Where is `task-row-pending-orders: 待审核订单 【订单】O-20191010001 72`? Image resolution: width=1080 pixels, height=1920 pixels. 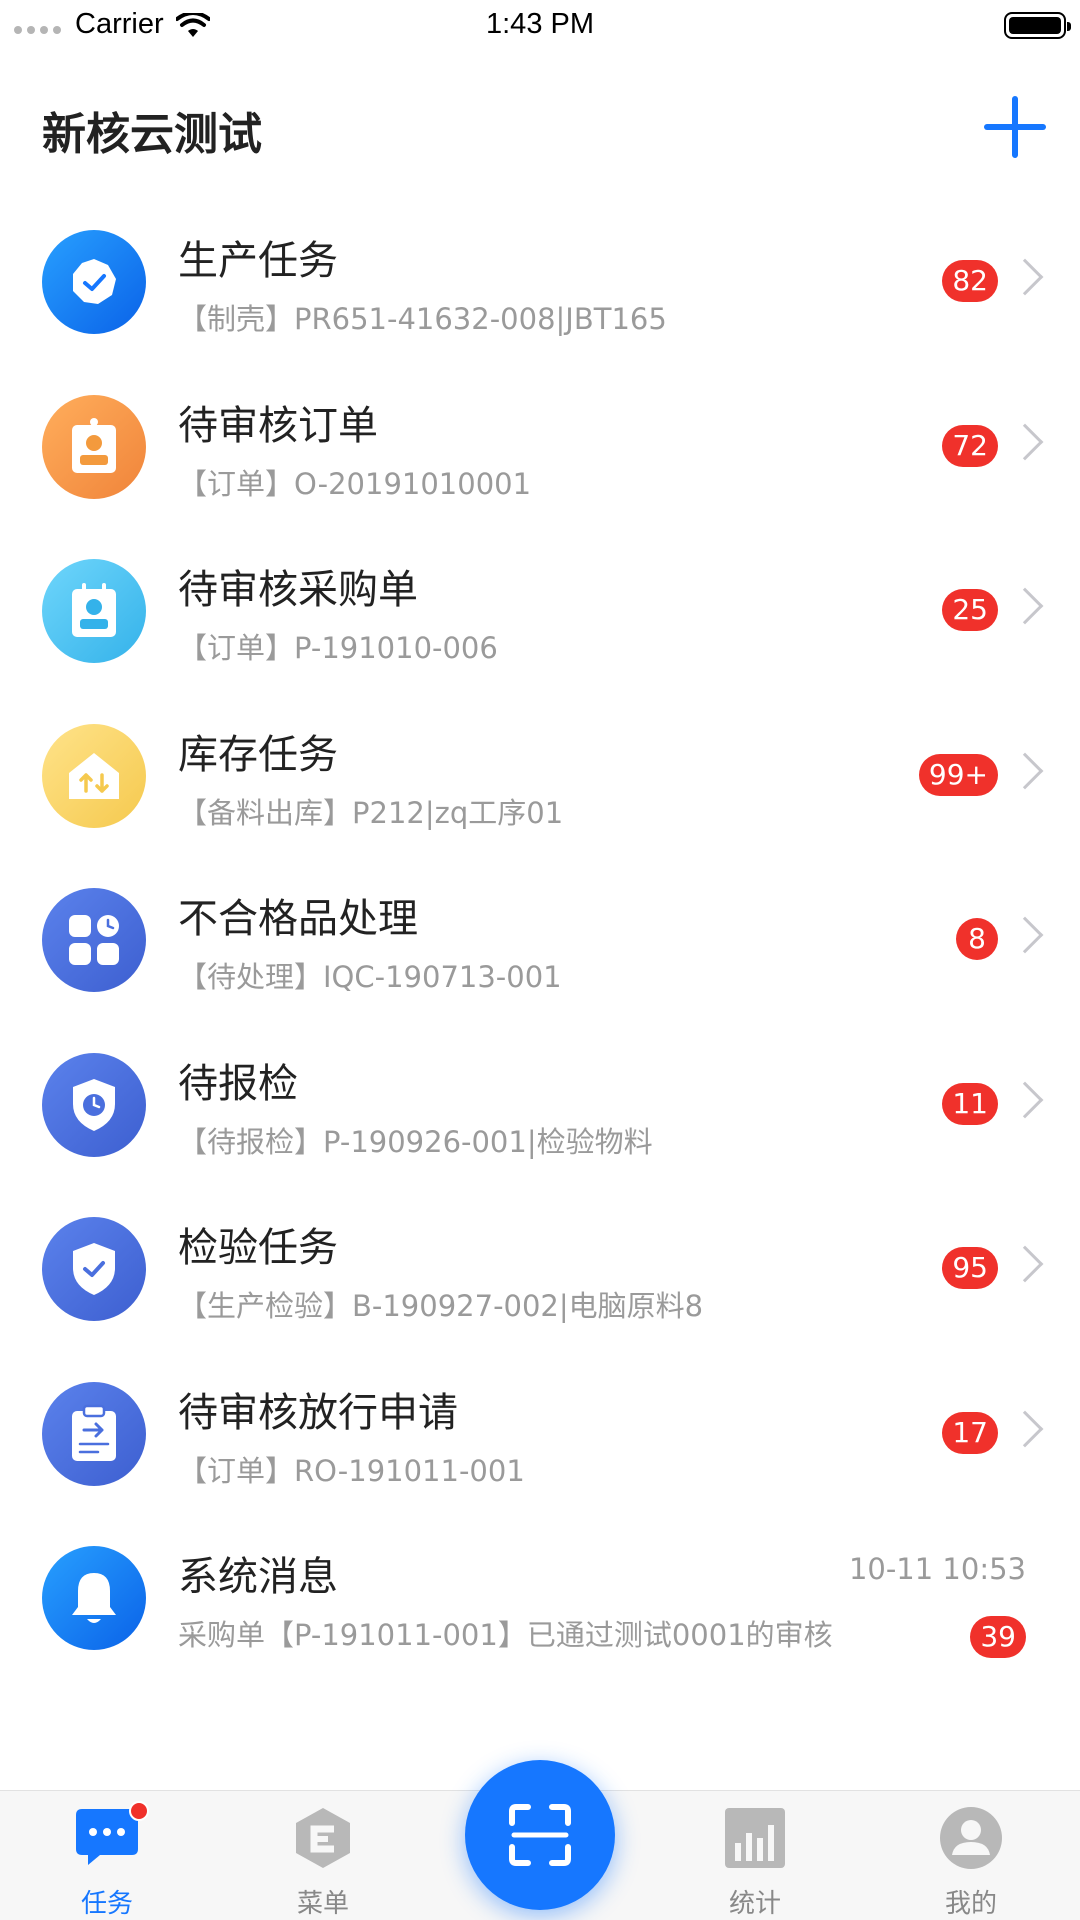 task-row-pending-orders: 待审核订单 【订单】O-20191010001 72 is located at coordinates (540, 447).